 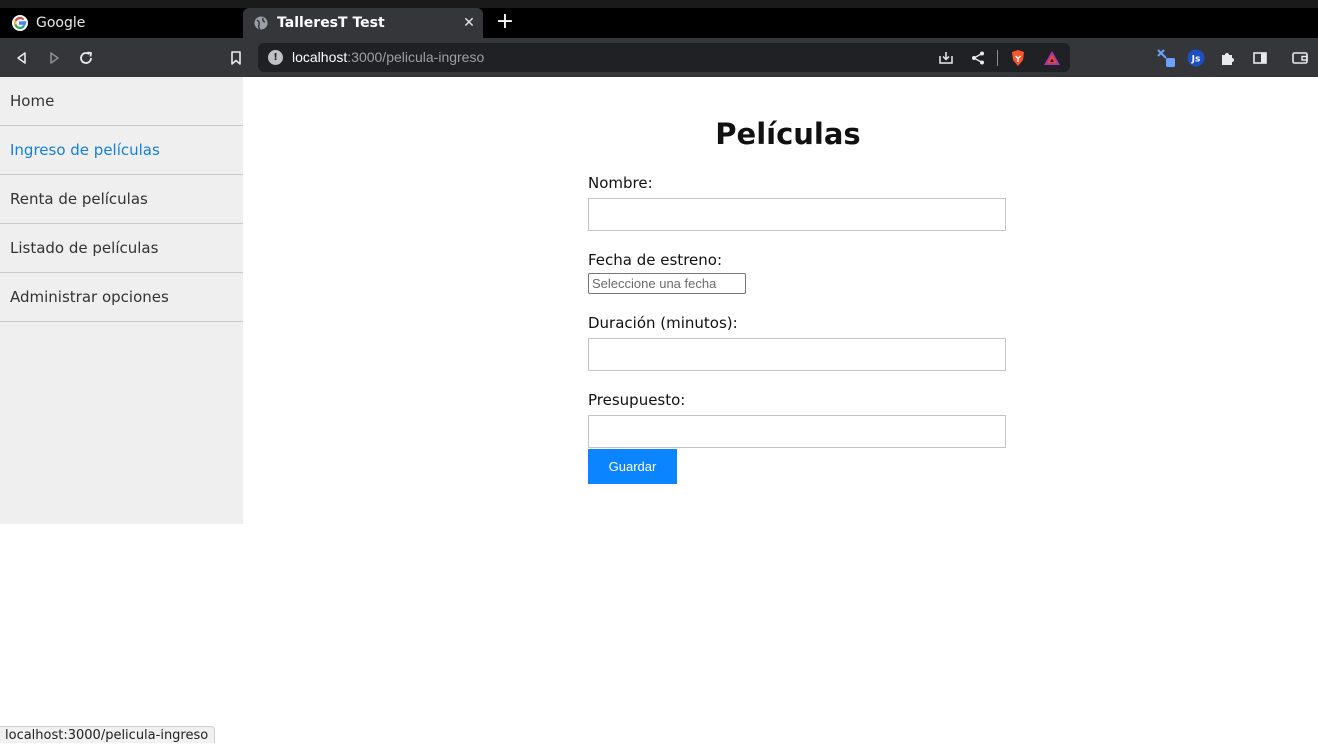 I want to click on google-g-icon, so click(x=20, y=23).